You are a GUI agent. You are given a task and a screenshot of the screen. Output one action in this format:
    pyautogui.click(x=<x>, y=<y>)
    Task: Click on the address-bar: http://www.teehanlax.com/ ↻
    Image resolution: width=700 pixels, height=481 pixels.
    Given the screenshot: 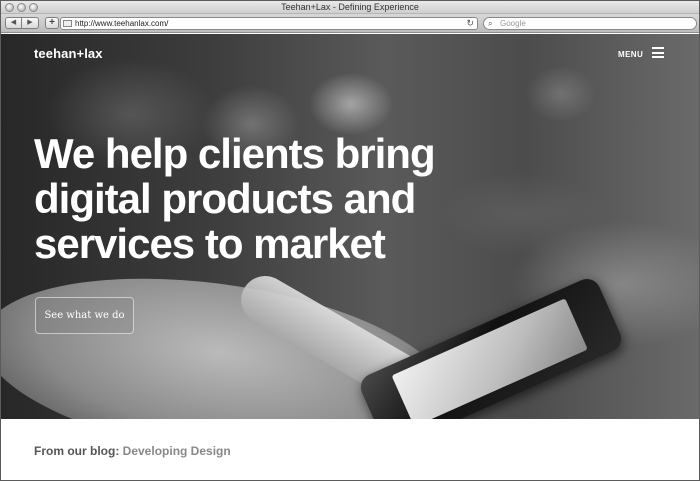 What is the action you would take?
    pyautogui.click(x=269, y=23)
    